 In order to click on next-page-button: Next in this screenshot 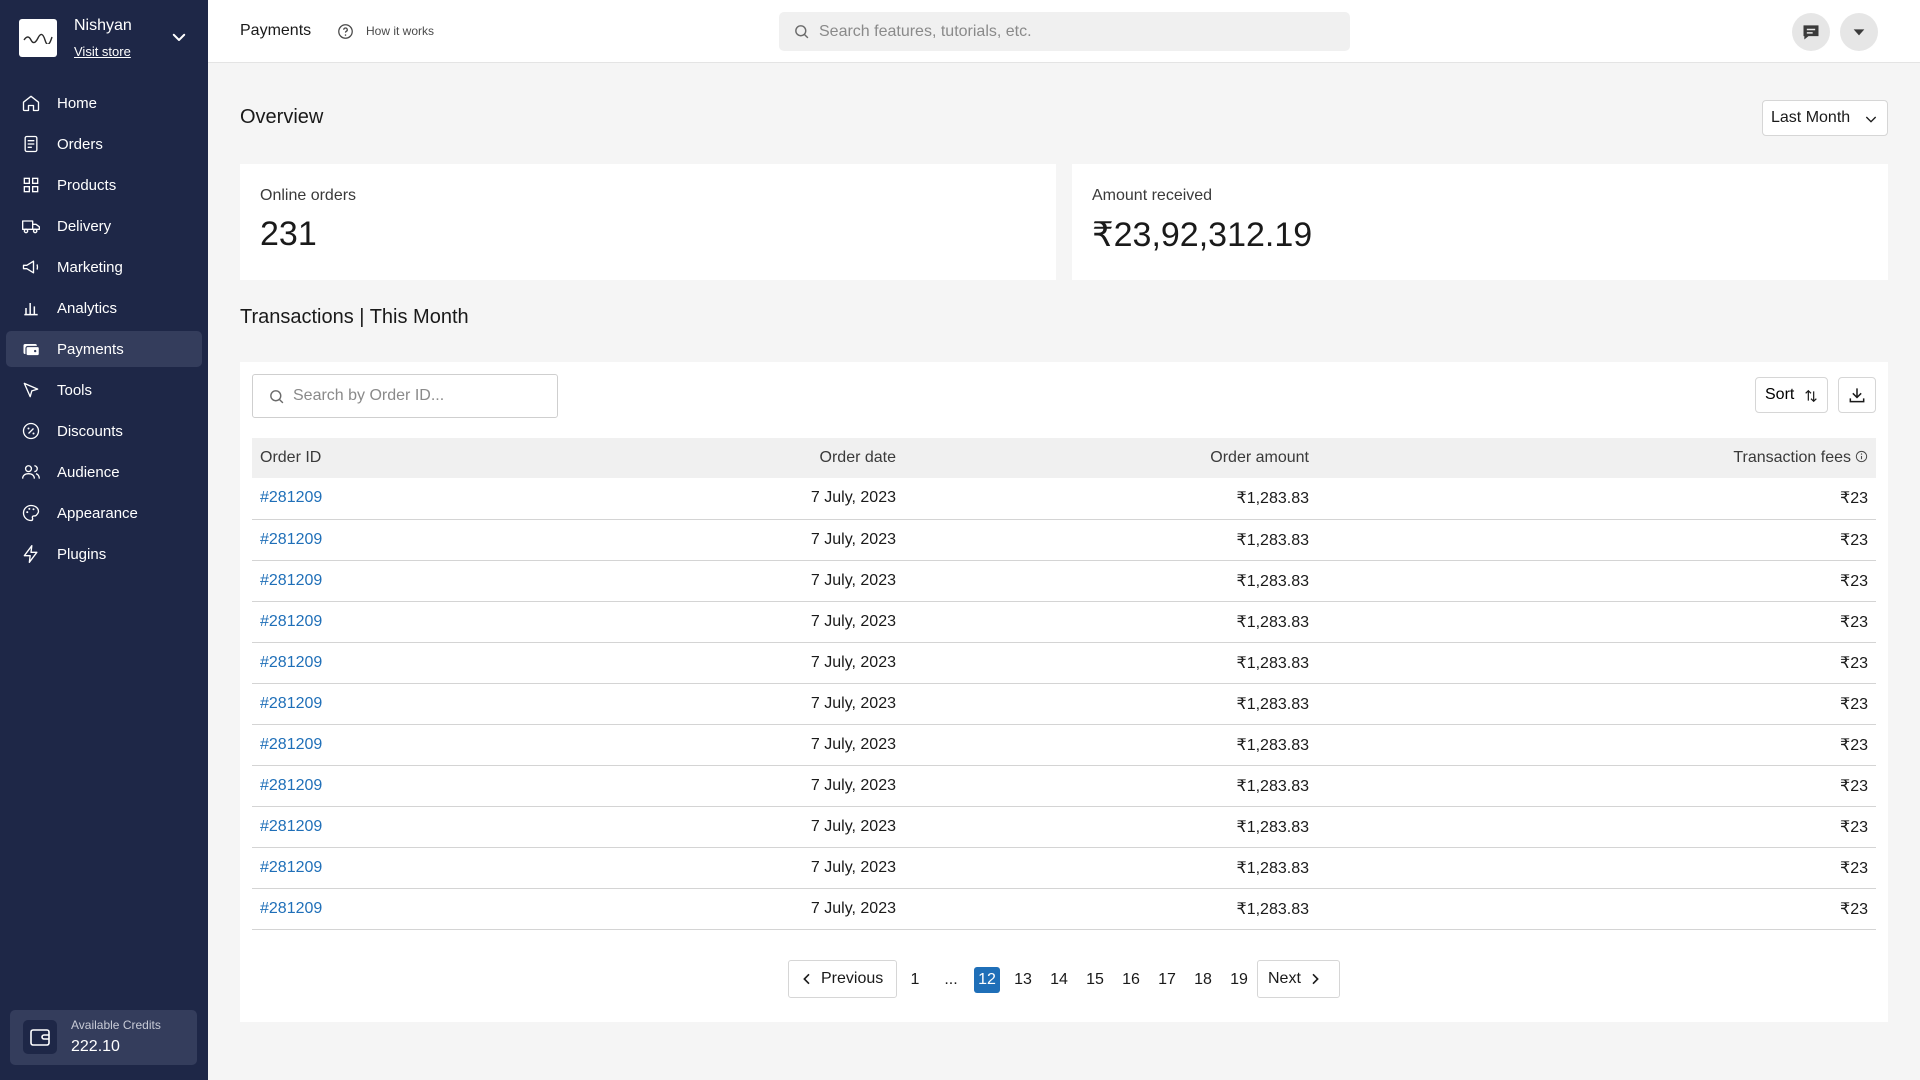, I will do `click(1298, 979)`.